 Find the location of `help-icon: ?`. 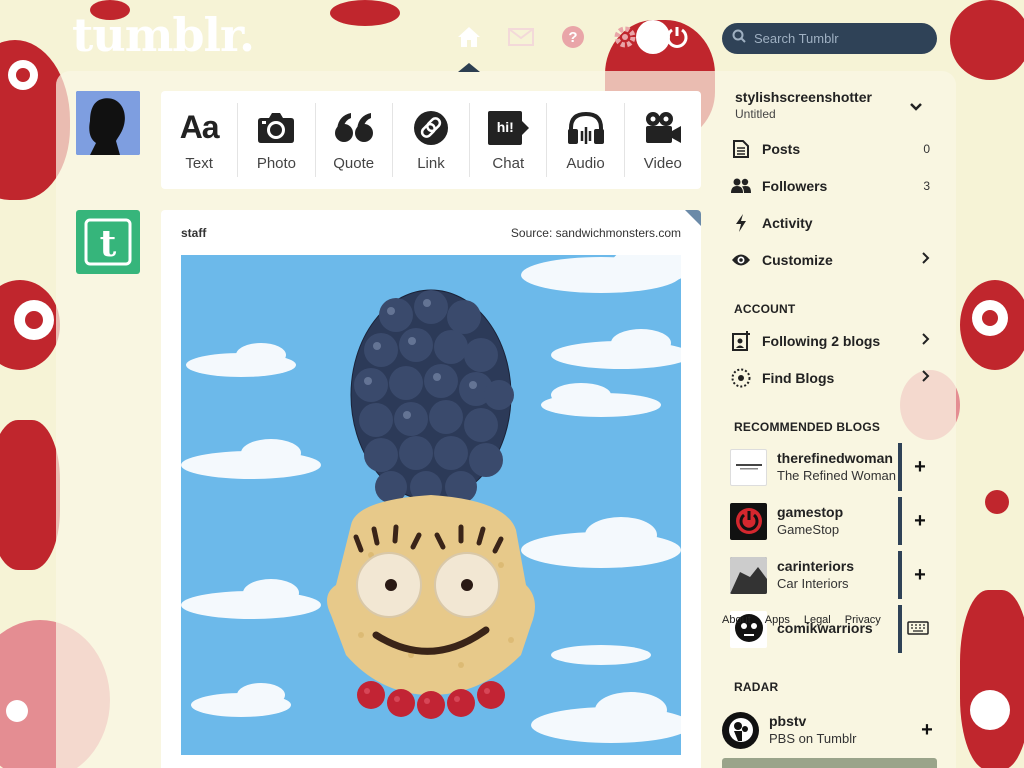

help-icon: ? is located at coordinates (573, 37).